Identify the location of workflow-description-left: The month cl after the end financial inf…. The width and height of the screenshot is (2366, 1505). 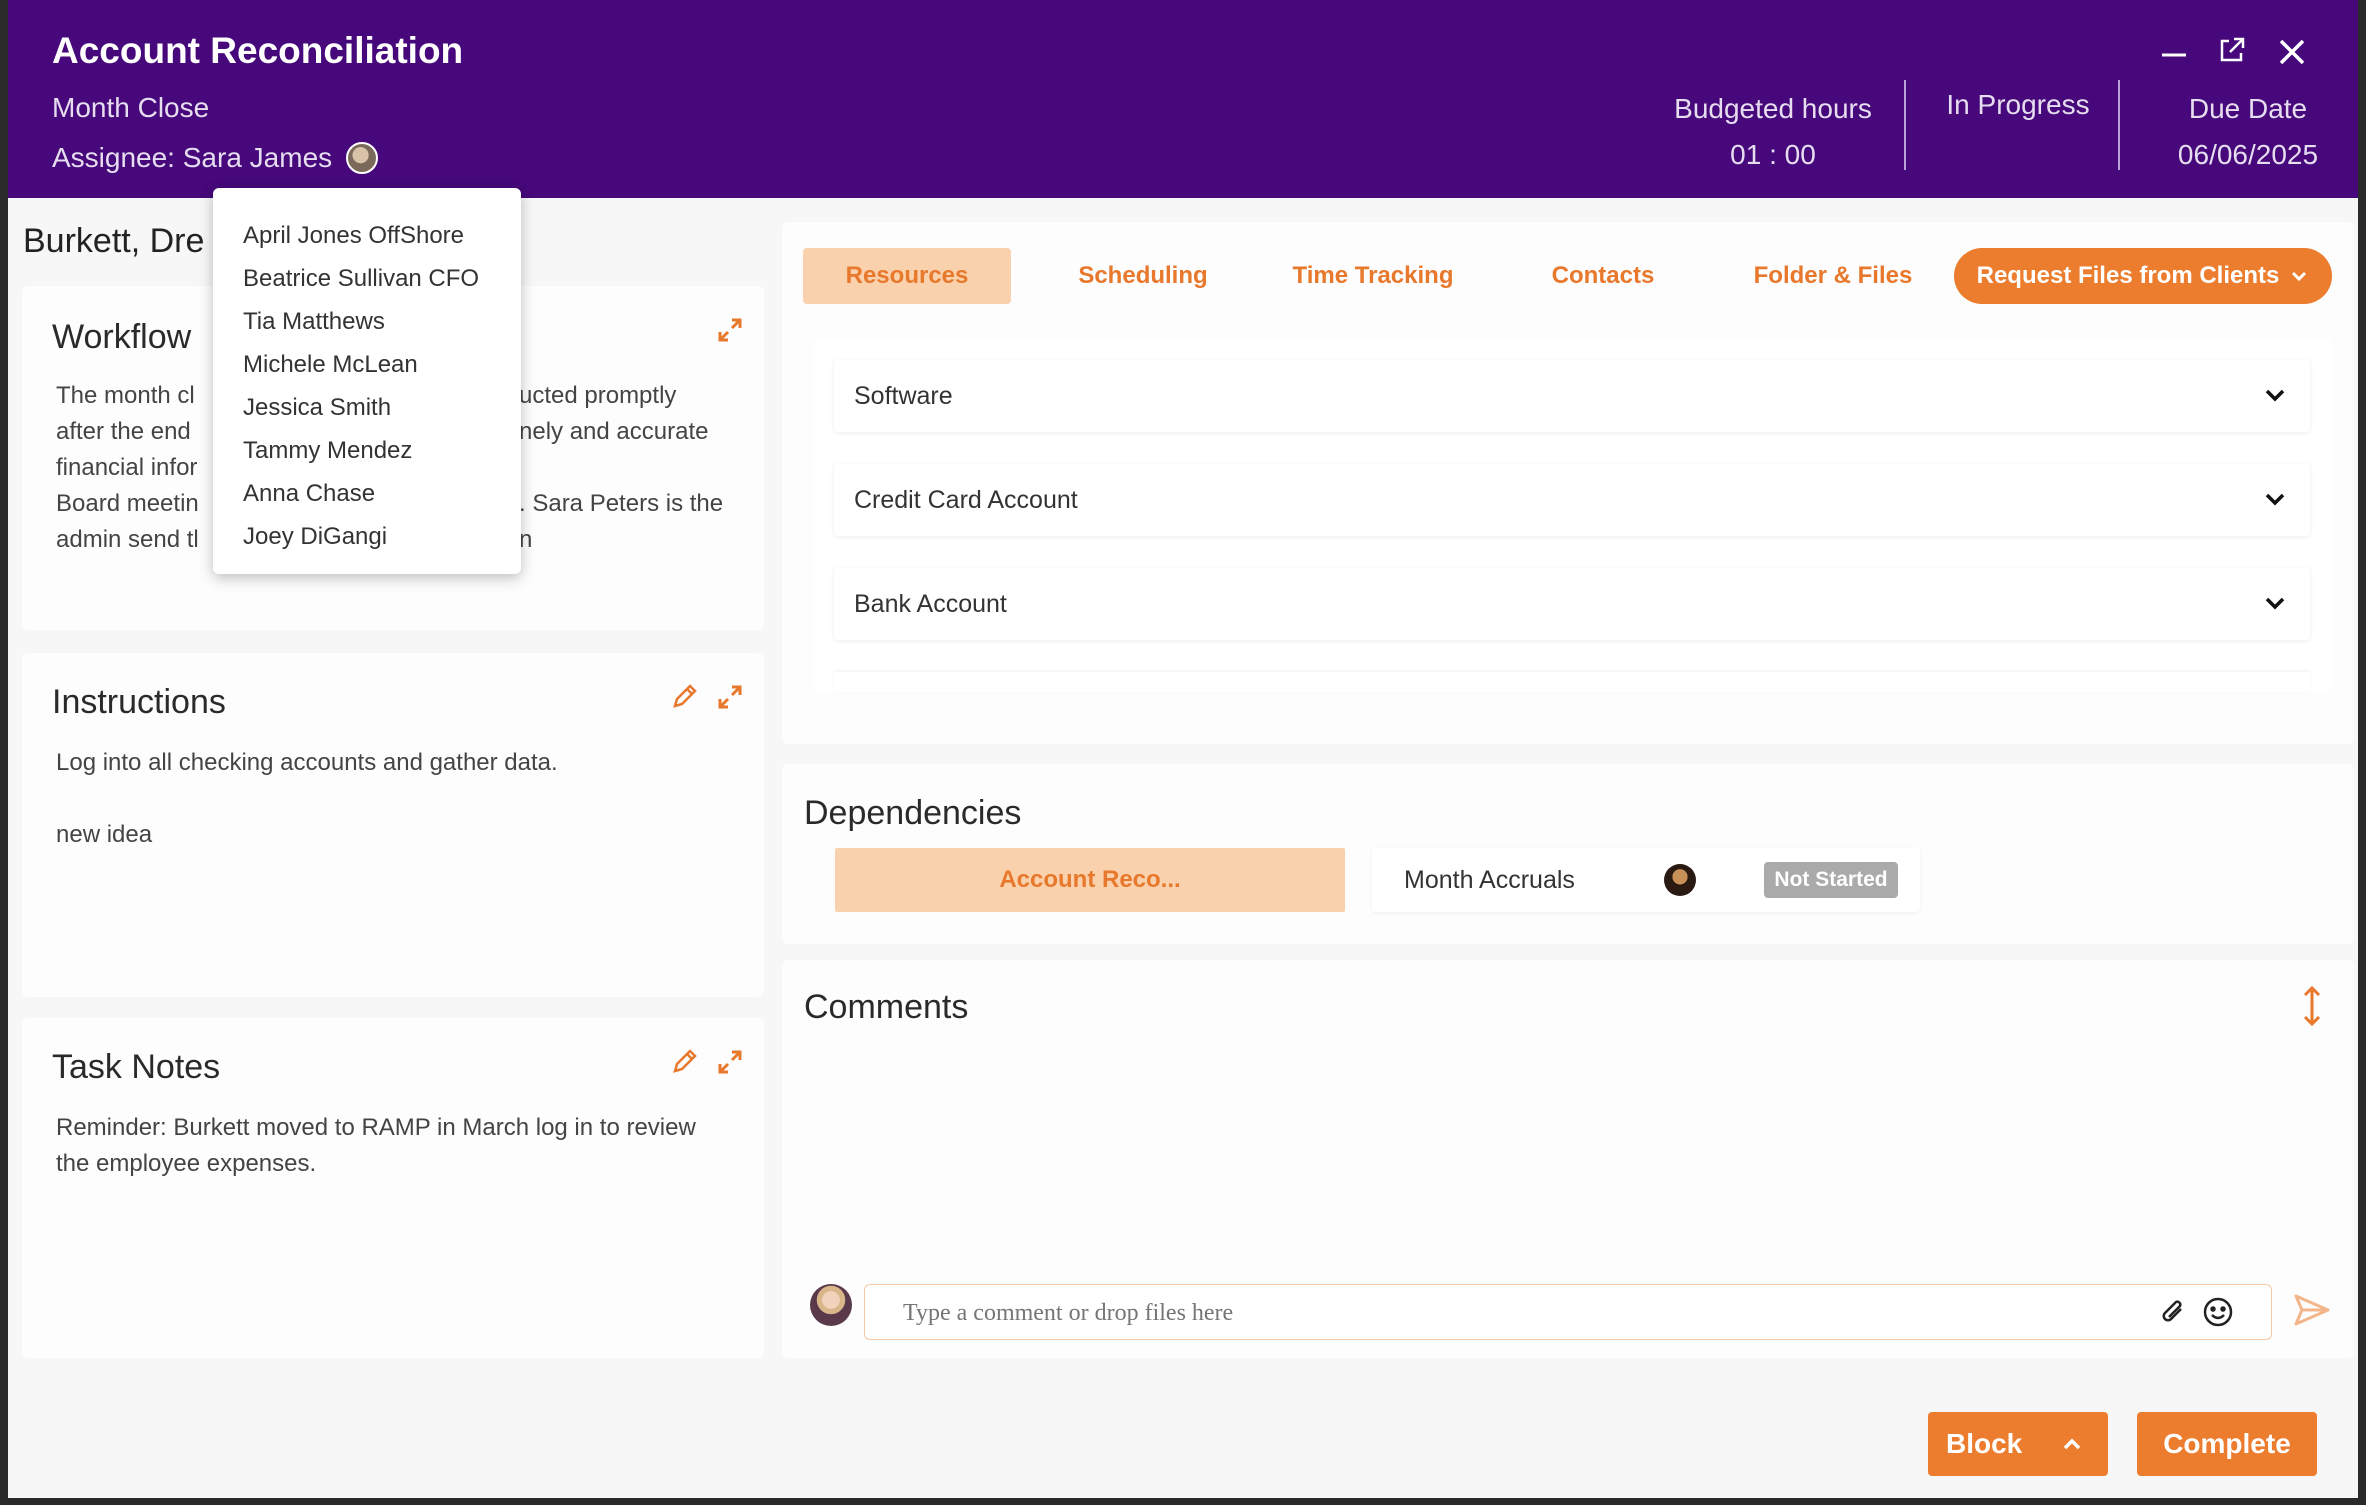
(127, 467).